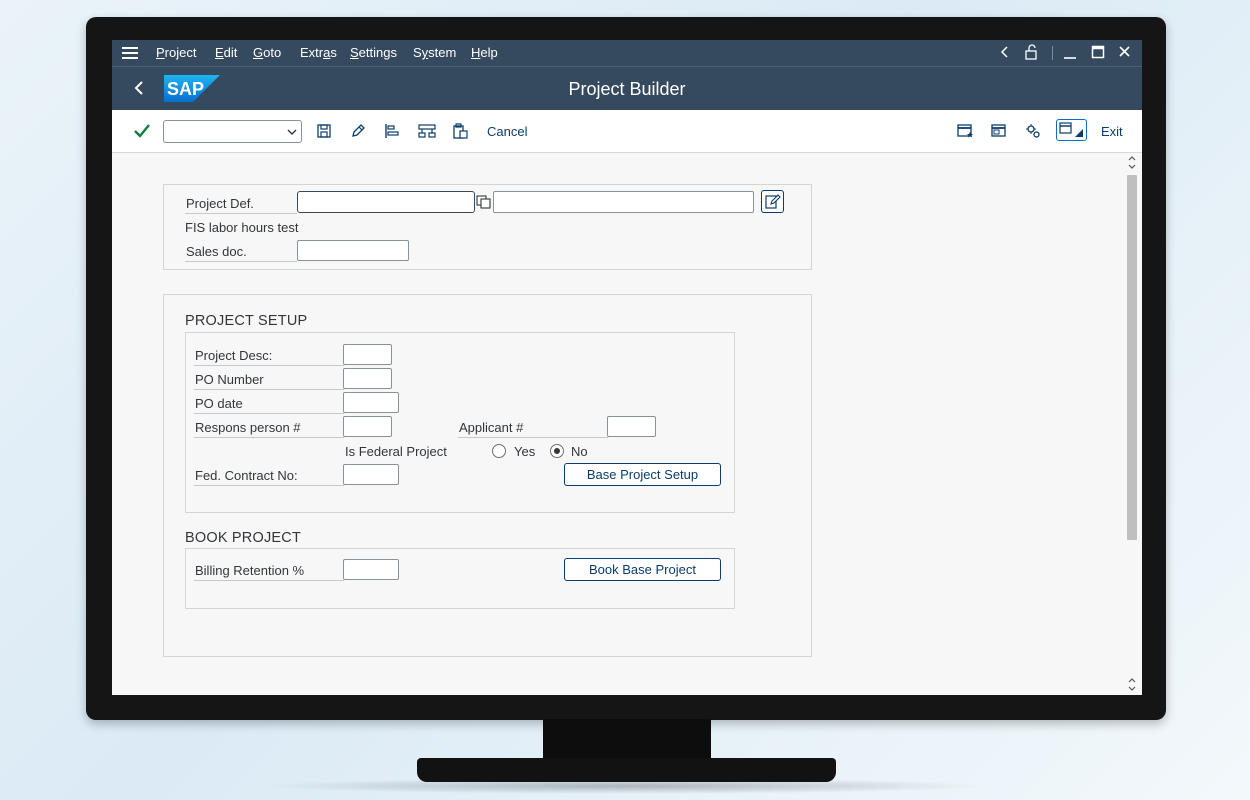  Describe the element at coordinates (484, 52) in the screenshot. I see `menu-item-help: Help` at that location.